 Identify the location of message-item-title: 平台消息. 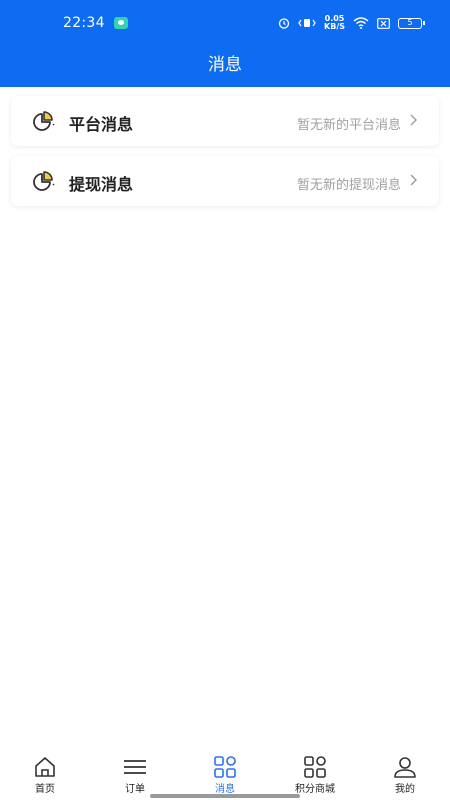
(101, 124).